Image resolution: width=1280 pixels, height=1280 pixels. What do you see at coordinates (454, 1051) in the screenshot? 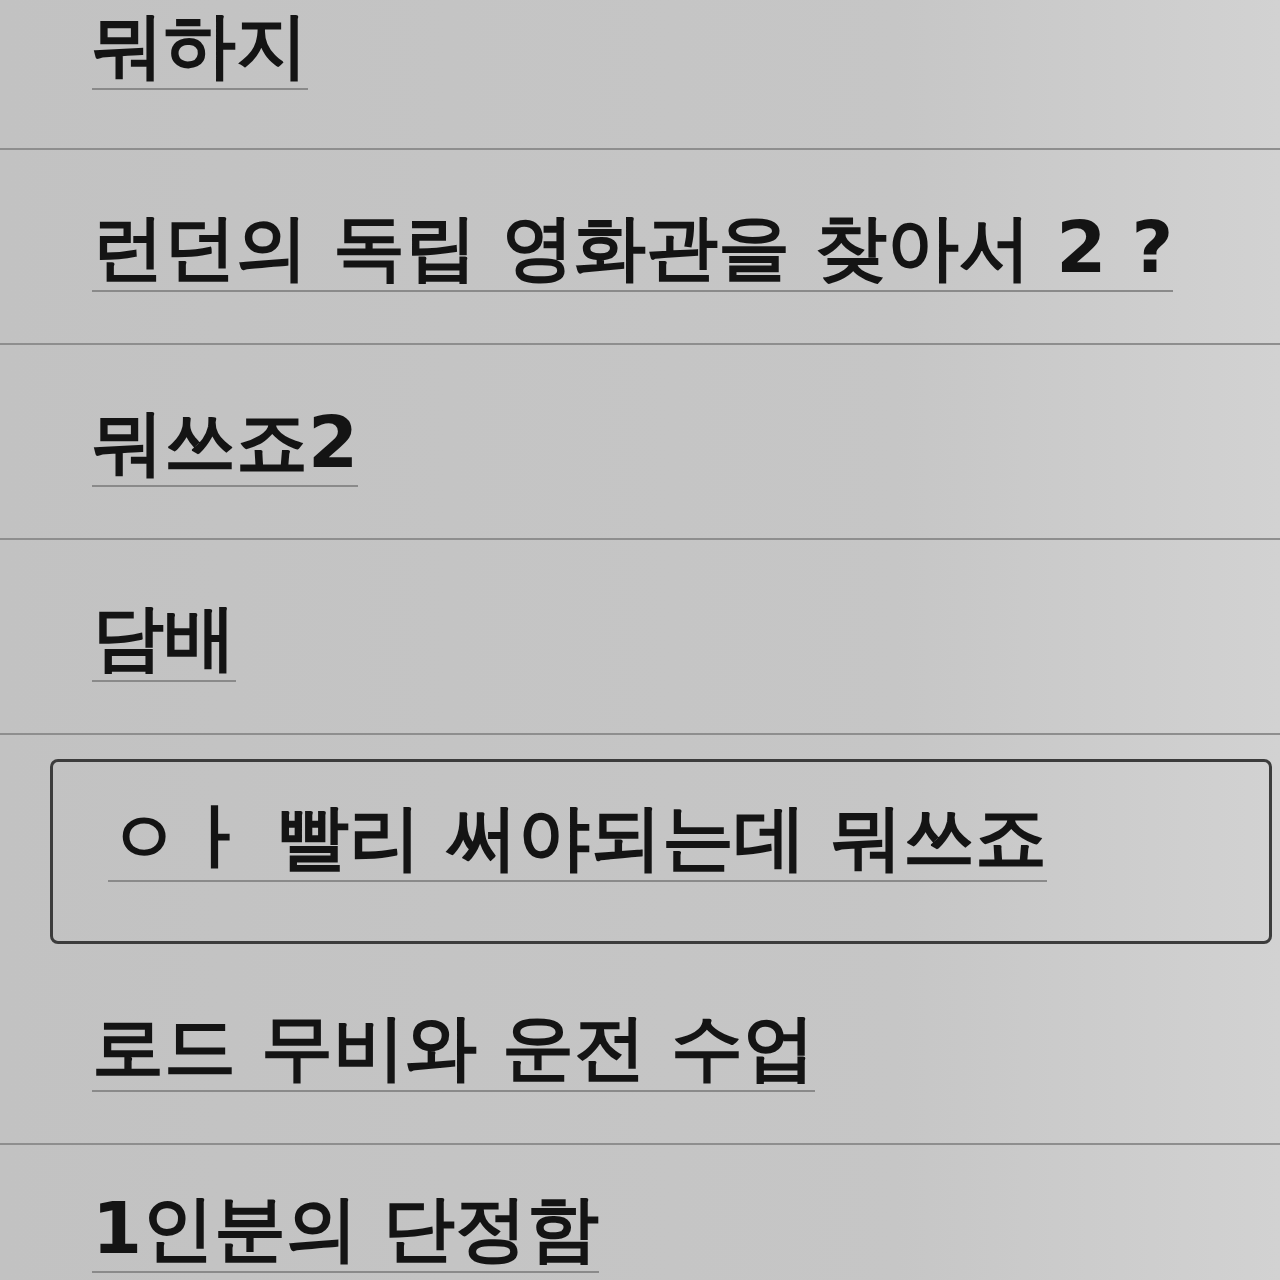
I see `list-item-title: 로드 무비와 운전 수업` at bounding box center [454, 1051].